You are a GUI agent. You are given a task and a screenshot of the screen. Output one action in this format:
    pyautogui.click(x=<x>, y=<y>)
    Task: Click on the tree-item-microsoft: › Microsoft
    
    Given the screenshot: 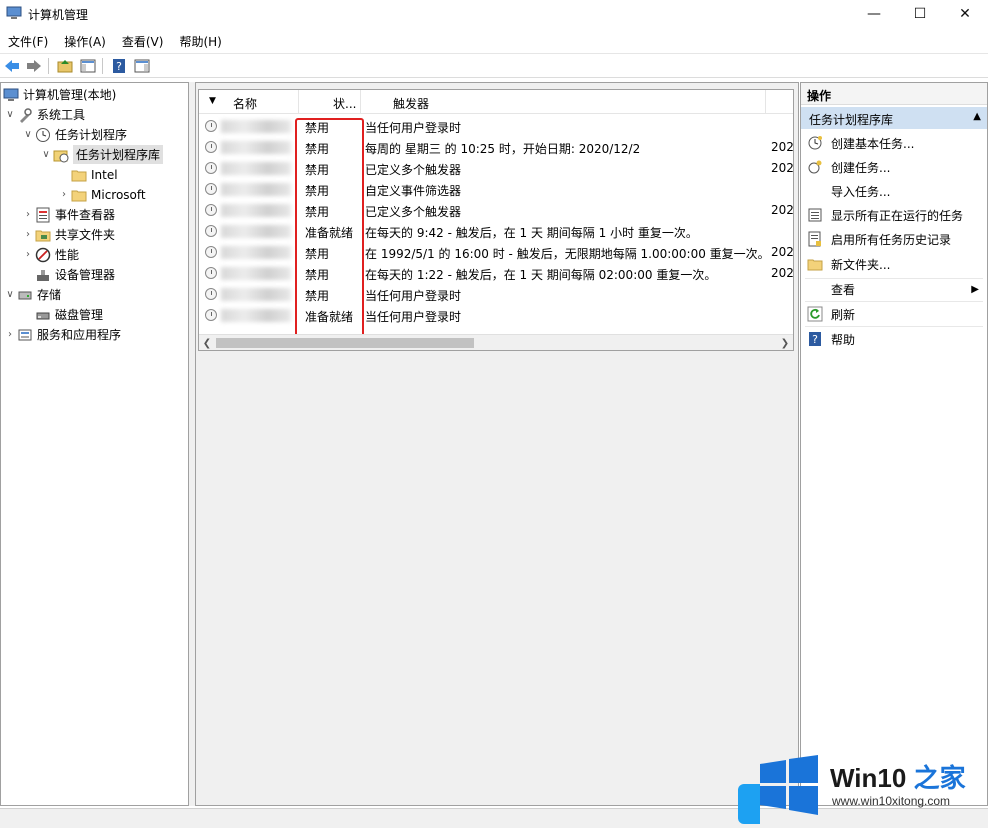 What is the action you would take?
    pyautogui.click(x=101, y=194)
    